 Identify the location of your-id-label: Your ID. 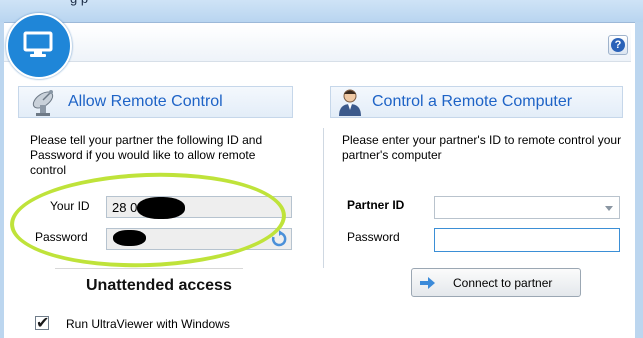
(70, 206).